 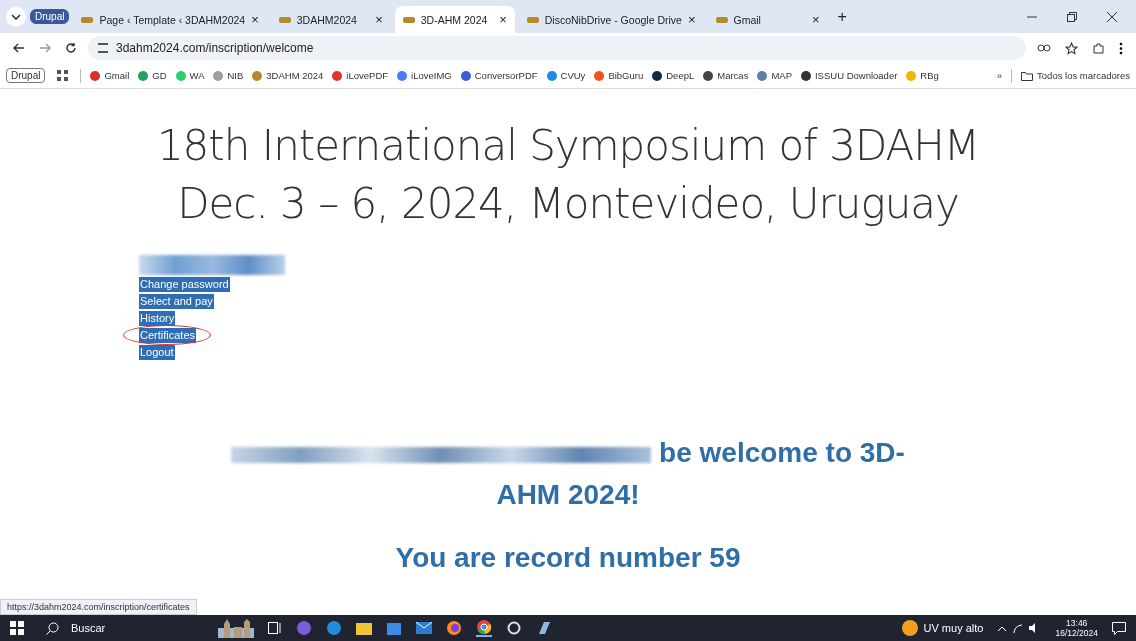 I want to click on browser-tab: DiscoNibDrive - Google Drive ×, so click(x=611, y=19).